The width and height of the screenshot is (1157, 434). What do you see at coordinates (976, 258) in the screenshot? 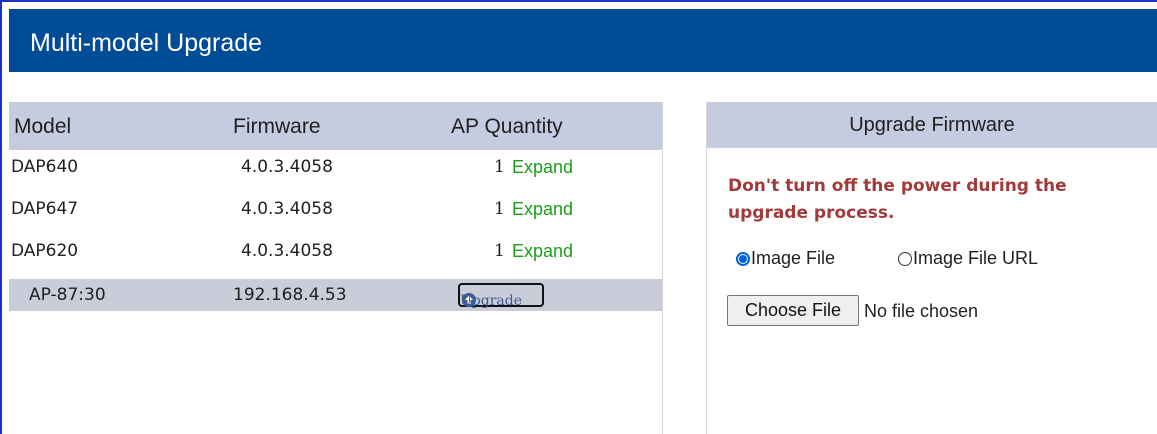
I see `radio-image-file-url-label: Image File URL` at bounding box center [976, 258].